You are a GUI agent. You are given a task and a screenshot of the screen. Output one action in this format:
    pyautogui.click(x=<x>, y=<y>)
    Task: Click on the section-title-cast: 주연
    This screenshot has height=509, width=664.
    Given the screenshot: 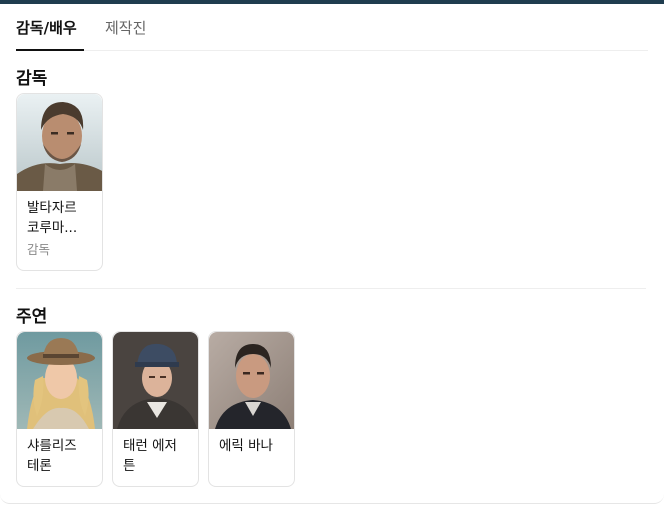 What is the action you would take?
    pyautogui.click(x=32, y=317)
    